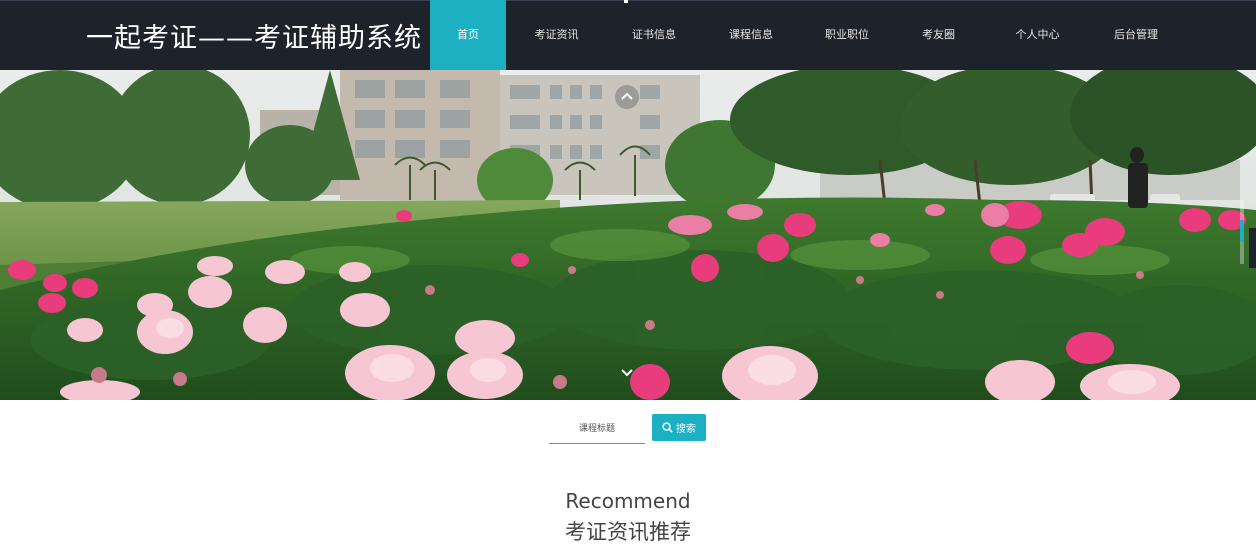  I want to click on banner-prev-button, so click(627, 97).